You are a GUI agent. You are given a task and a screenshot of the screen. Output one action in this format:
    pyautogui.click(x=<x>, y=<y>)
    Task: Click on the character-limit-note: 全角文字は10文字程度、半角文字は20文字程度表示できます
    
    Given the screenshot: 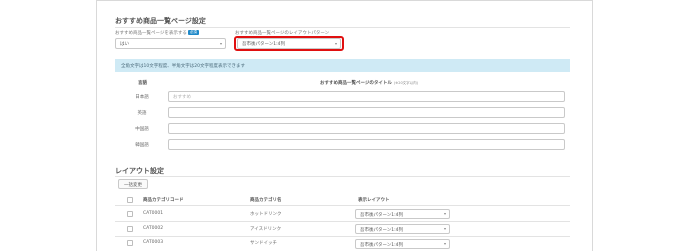 What is the action you would take?
    pyautogui.click(x=342, y=65)
    